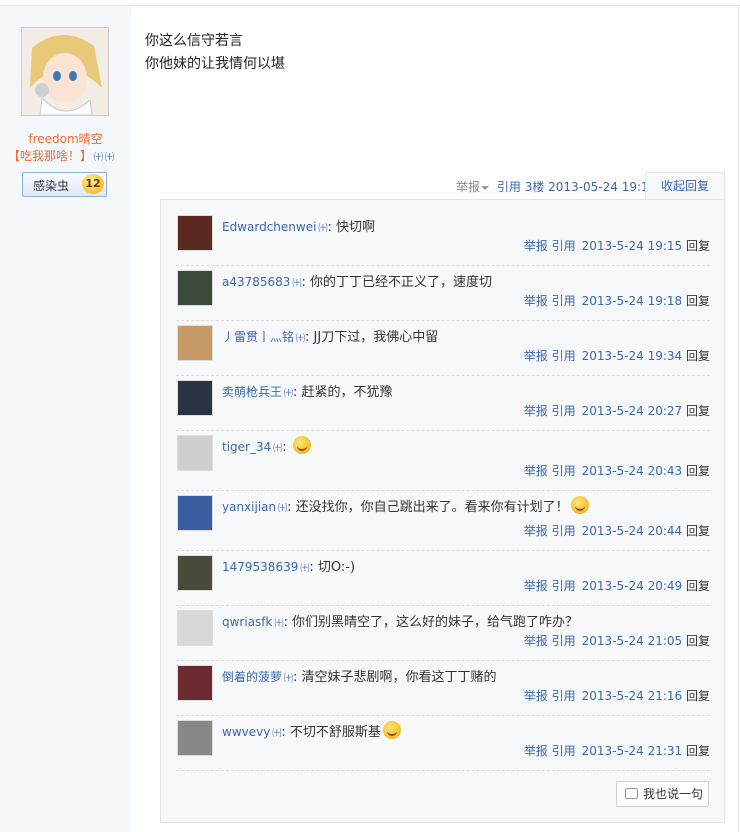 This screenshot has width=740, height=832. What do you see at coordinates (443, 745) in the screenshot?
I see `reply-item: wwvevy ㈩: 不切不舒服斯基举报 引用 2013-5-24 21:31 回复` at bounding box center [443, 745].